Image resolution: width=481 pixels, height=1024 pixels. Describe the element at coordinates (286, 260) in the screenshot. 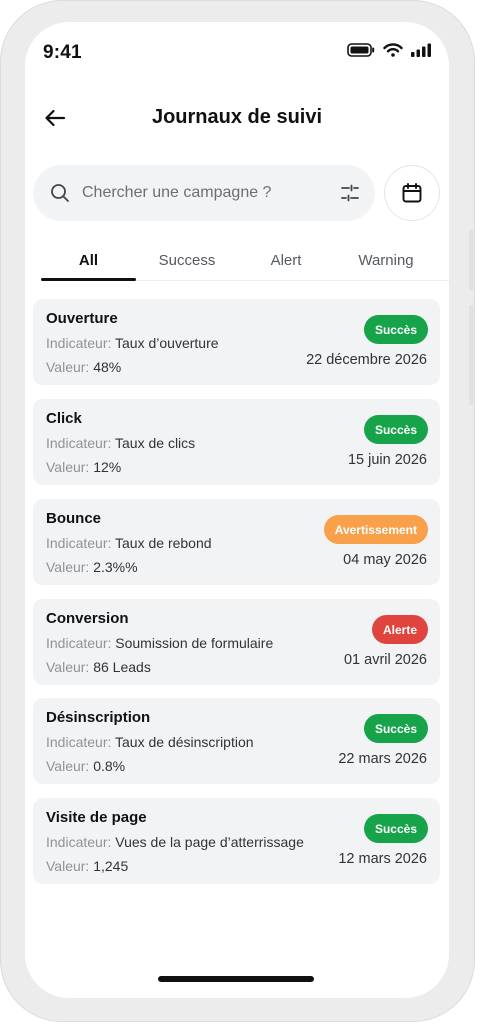

I see `tab-alert: Alert` at that location.